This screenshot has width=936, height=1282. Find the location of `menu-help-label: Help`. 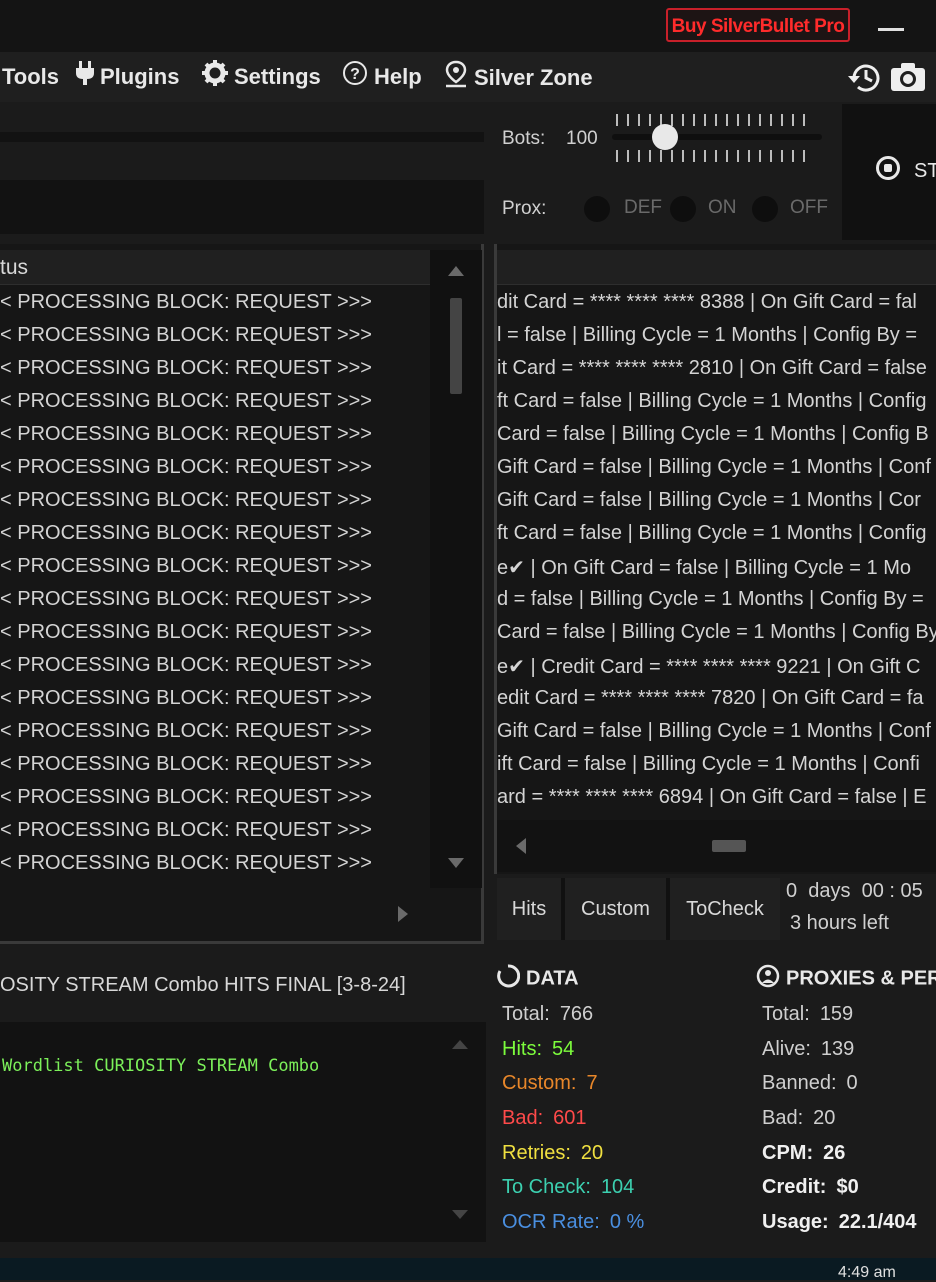

menu-help-label: Help is located at coordinates (398, 76).